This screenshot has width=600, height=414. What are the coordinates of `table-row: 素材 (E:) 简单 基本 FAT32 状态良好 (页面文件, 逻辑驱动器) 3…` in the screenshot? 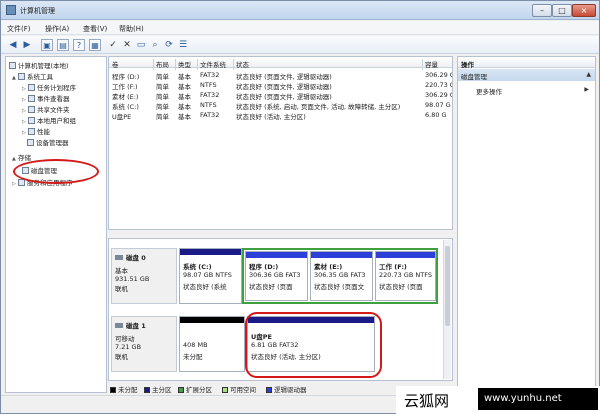 It's located at (280, 95).